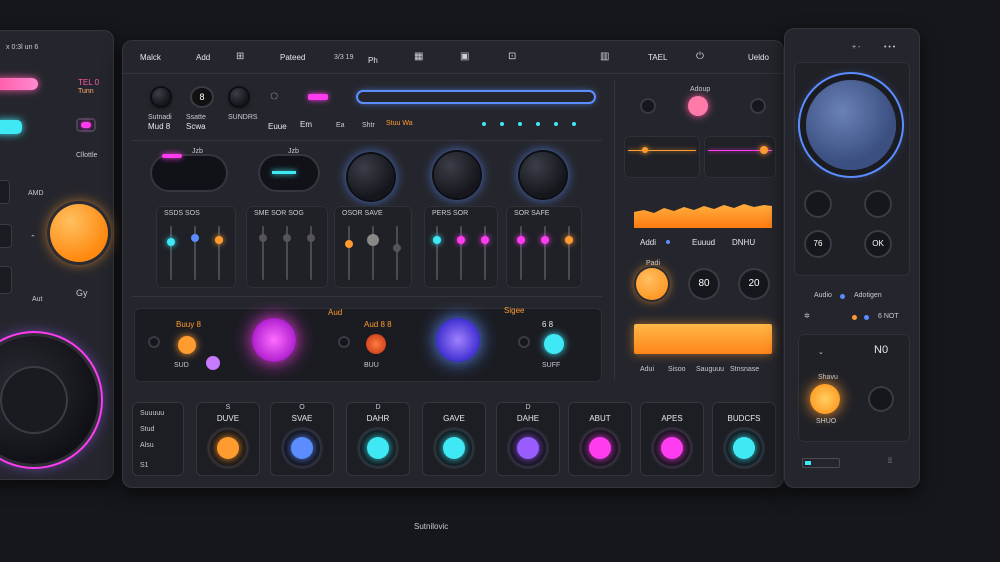 The width and height of the screenshot is (1000, 562). I want to click on chevron-down-icon: ⌄, so click(821, 352).